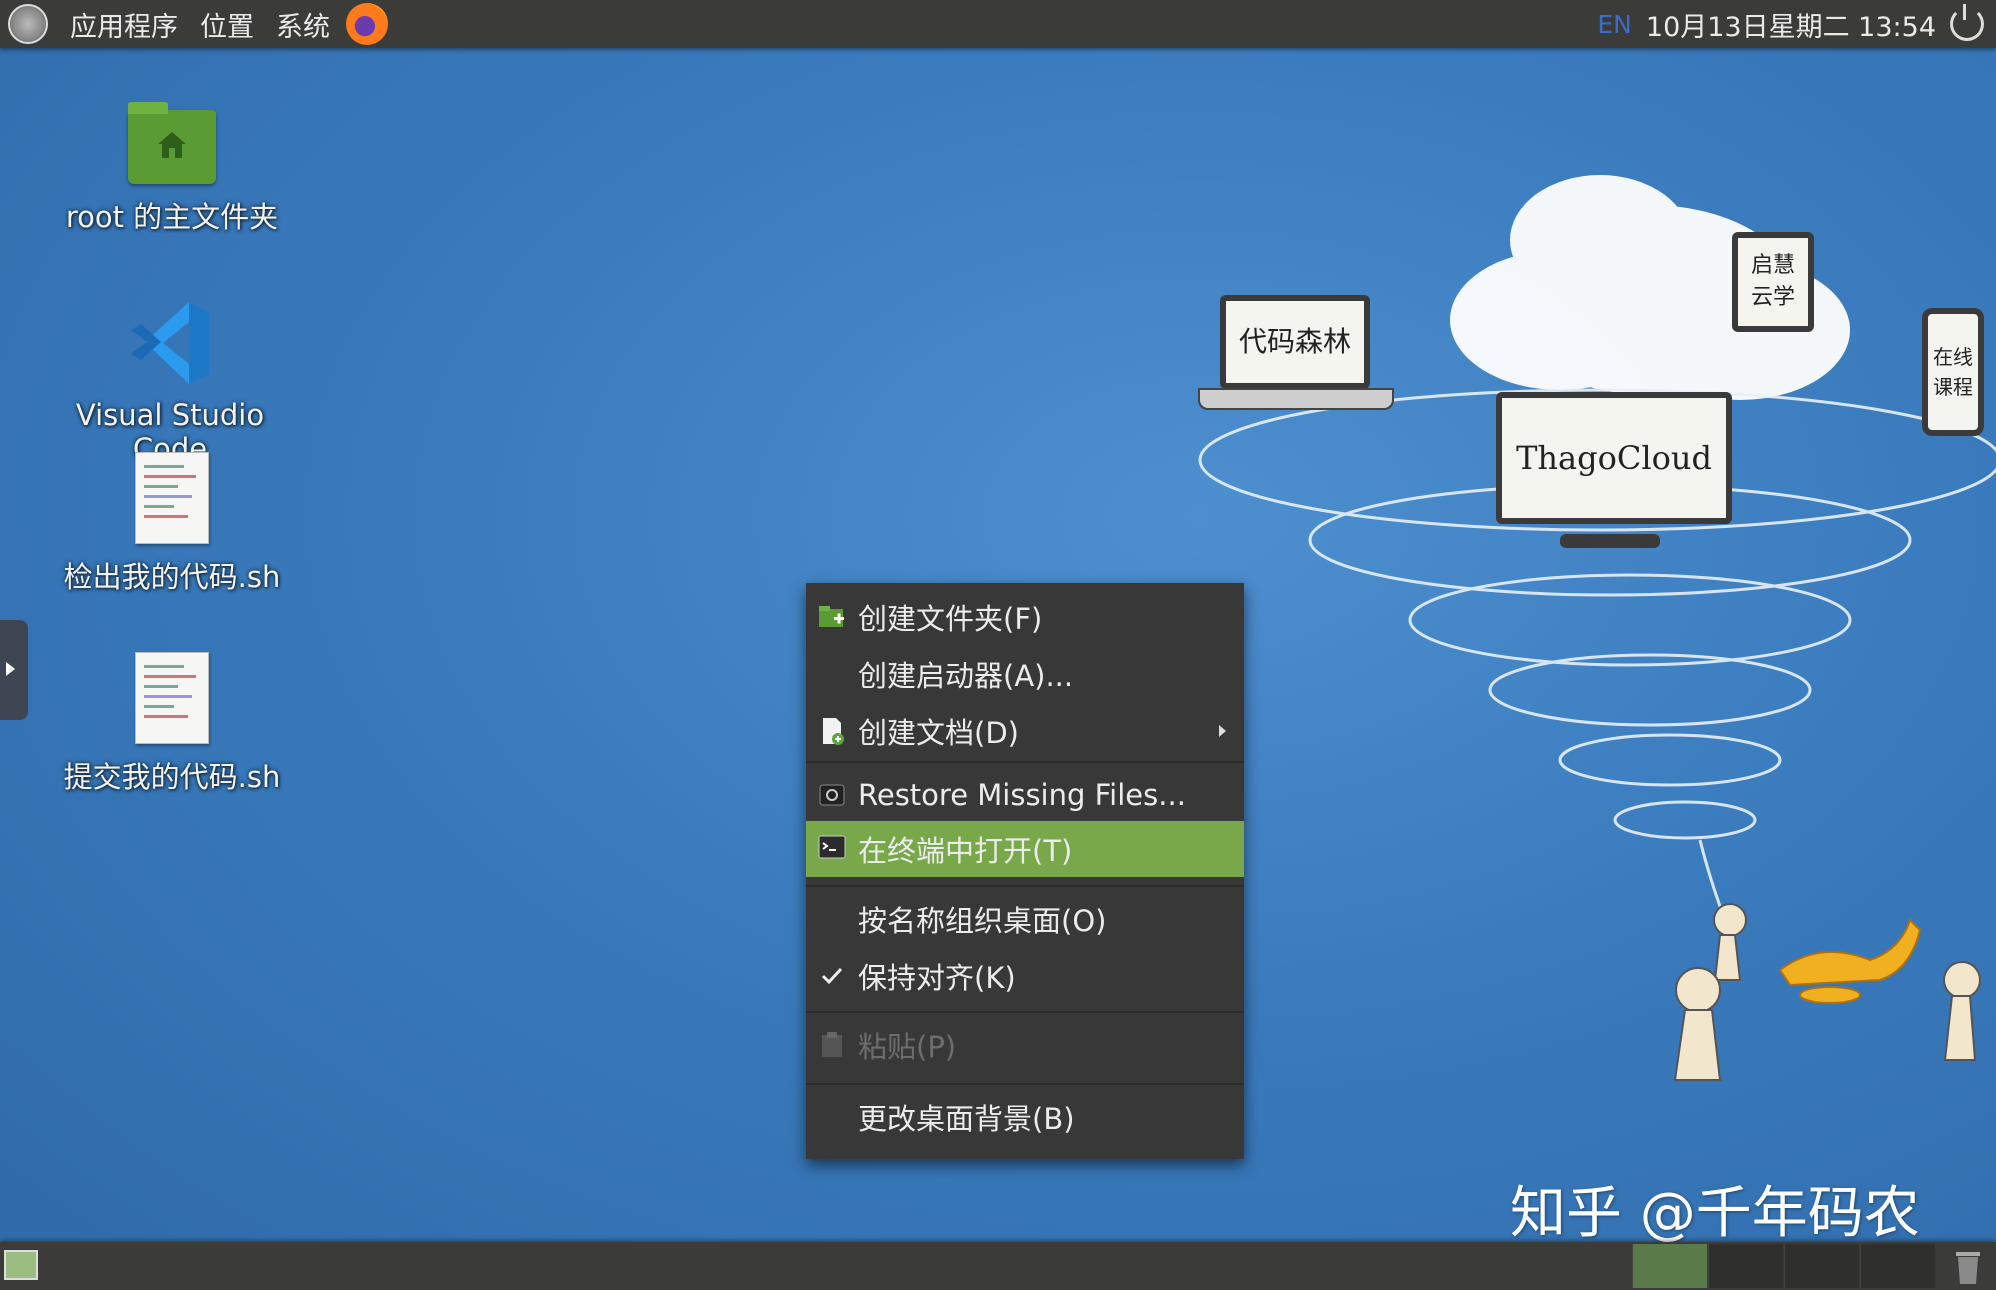 The height and width of the screenshot is (1290, 1996). Describe the element at coordinates (833, 731) in the screenshot. I see `new-document-icon` at that location.